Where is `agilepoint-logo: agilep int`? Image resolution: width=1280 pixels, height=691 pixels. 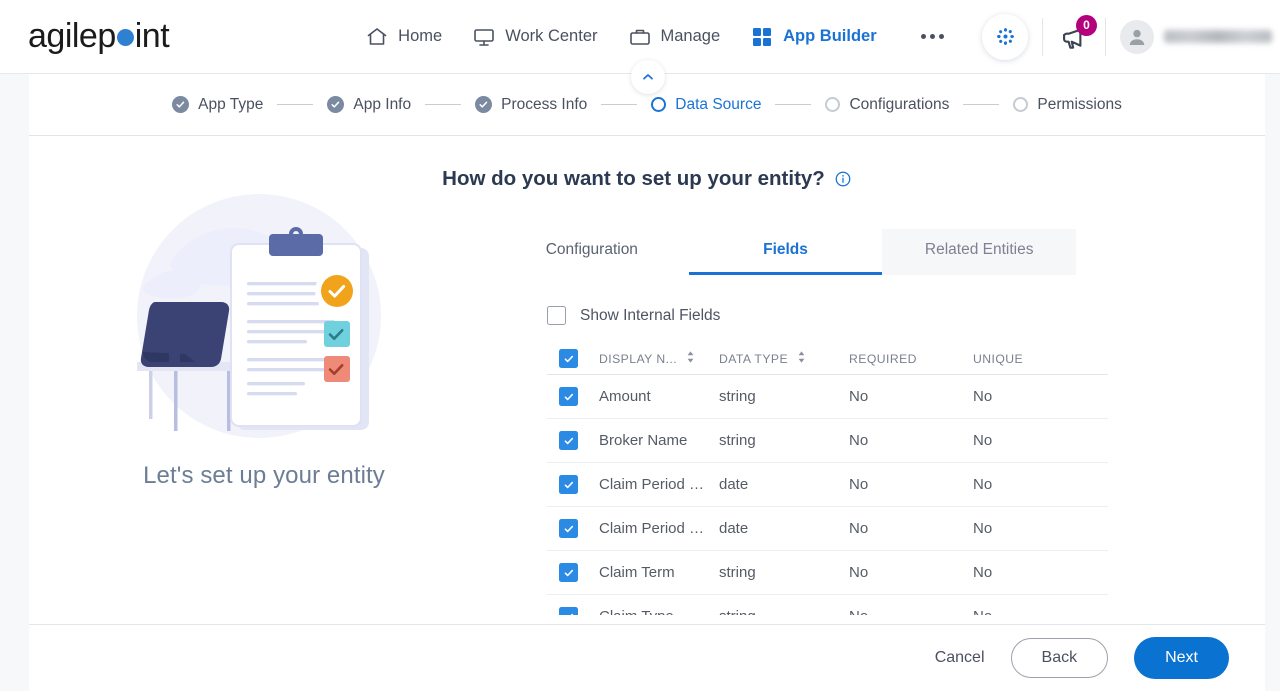 agilepoint-logo: agilep int is located at coordinates (99, 36).